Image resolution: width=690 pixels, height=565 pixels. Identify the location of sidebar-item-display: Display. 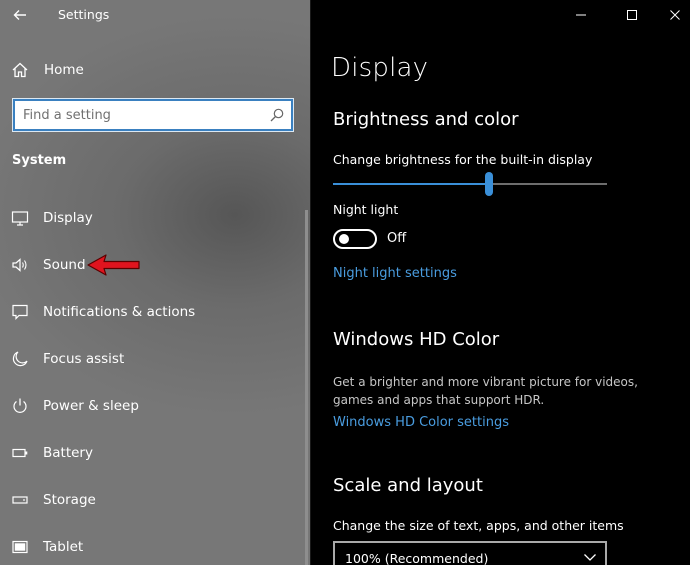
(154, 218).